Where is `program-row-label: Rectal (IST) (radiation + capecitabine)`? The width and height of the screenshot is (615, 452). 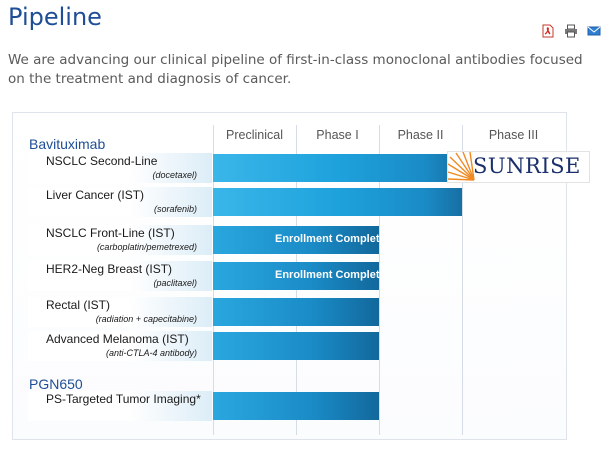 program-row-label: Rectal (IST) (radiation + capecitabine) is located at coordinates (120, 312).